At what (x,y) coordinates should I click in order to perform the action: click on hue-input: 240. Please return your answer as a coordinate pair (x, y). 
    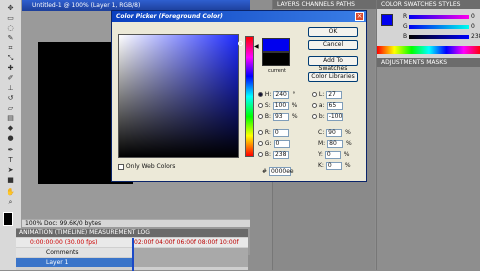
    Looking at the image, I should click on (281, 94).